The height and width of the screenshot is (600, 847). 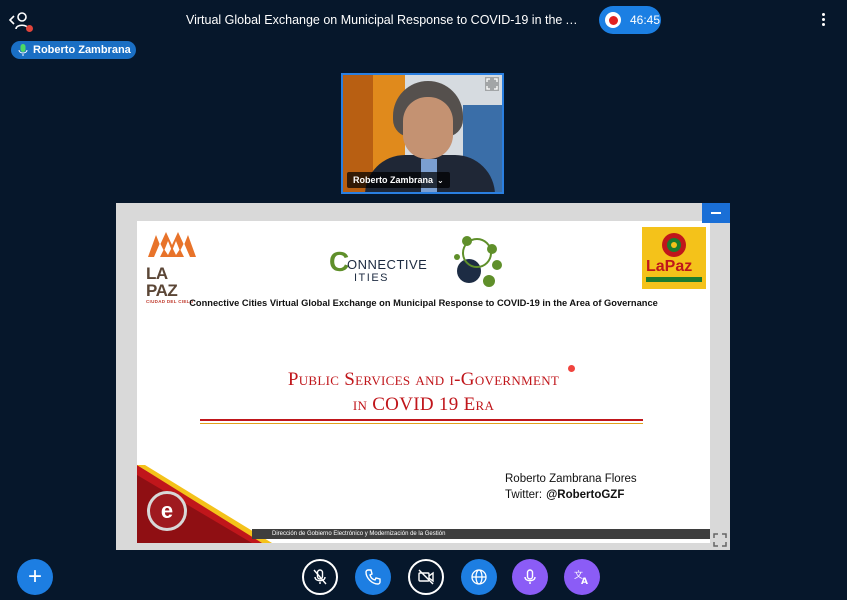 I want to click on microphone-off-icon, so click(x=320, y=577).